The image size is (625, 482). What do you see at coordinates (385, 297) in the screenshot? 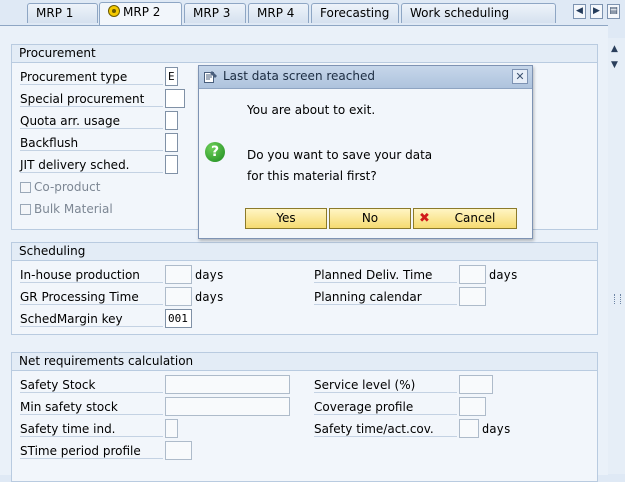
I see `planning-calendar-label: Planning calendar` at bounding box center [385, 297].